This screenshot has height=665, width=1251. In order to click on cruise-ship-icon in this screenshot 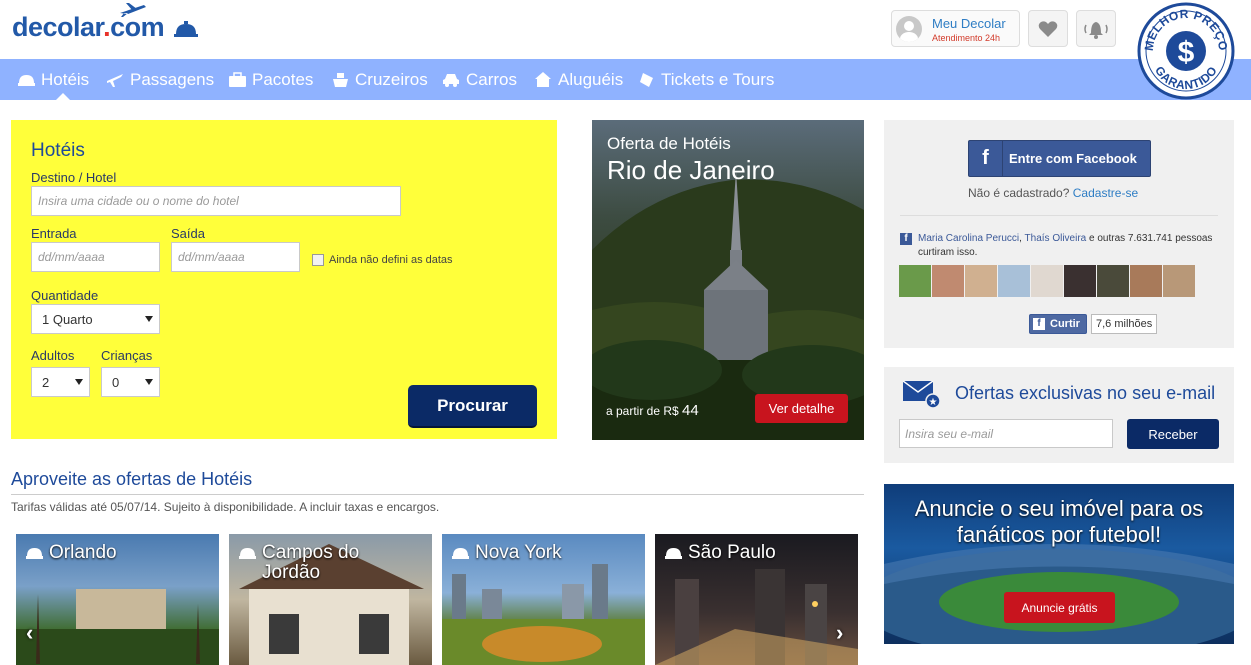, I will do `click(340, 79)`.